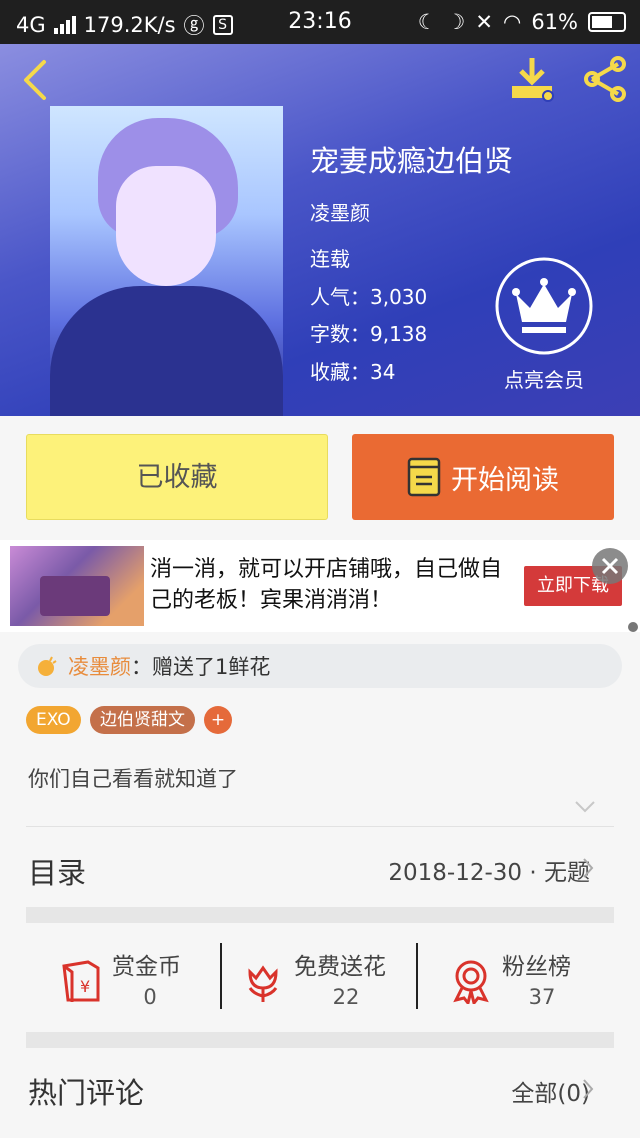  What do you see at coordinates (456, 22) in the screenshot?
I see `moon-outline-icon: ☽` at bounding box center [456, 22].